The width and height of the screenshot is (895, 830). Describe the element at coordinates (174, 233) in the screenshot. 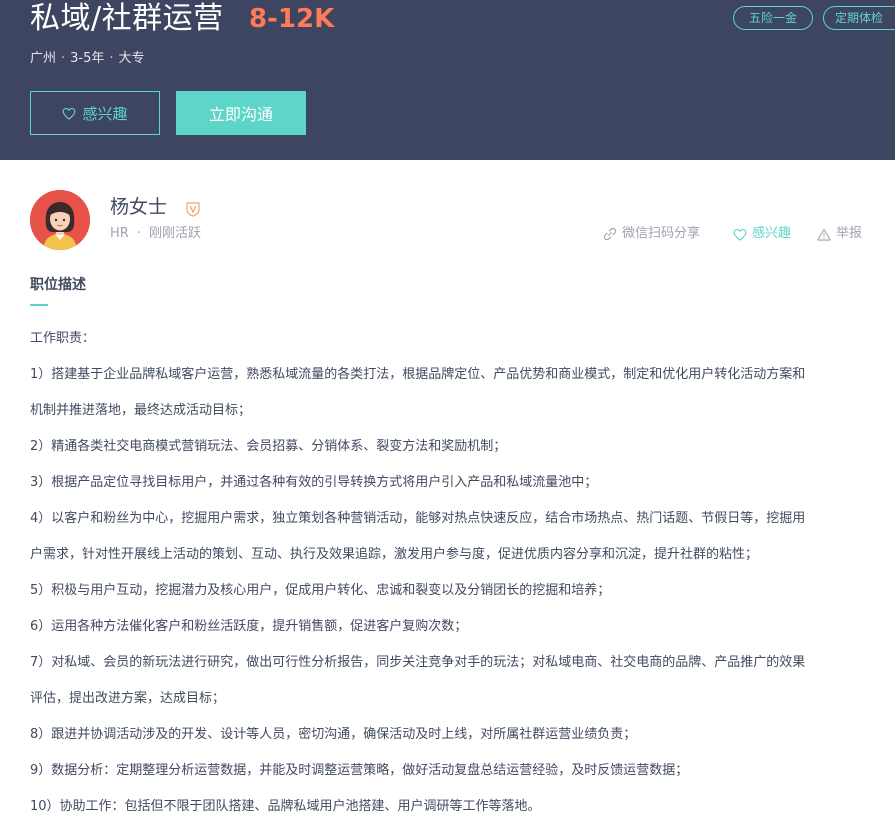

I see `recruiter-activity: 刚刚活跃` at that location.